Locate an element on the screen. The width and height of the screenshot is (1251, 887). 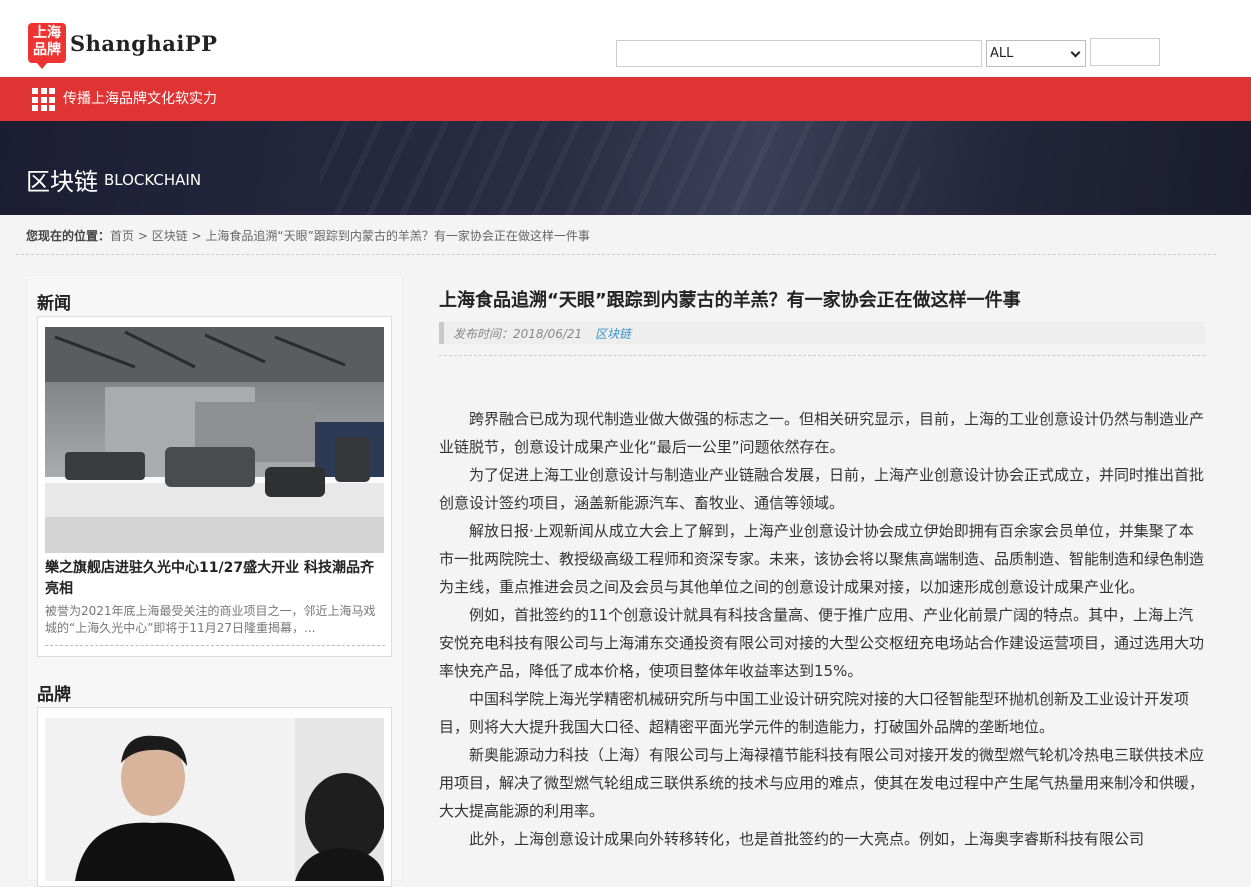
breadcrumb-category: 区块链 is located at coordinates (170, 236).